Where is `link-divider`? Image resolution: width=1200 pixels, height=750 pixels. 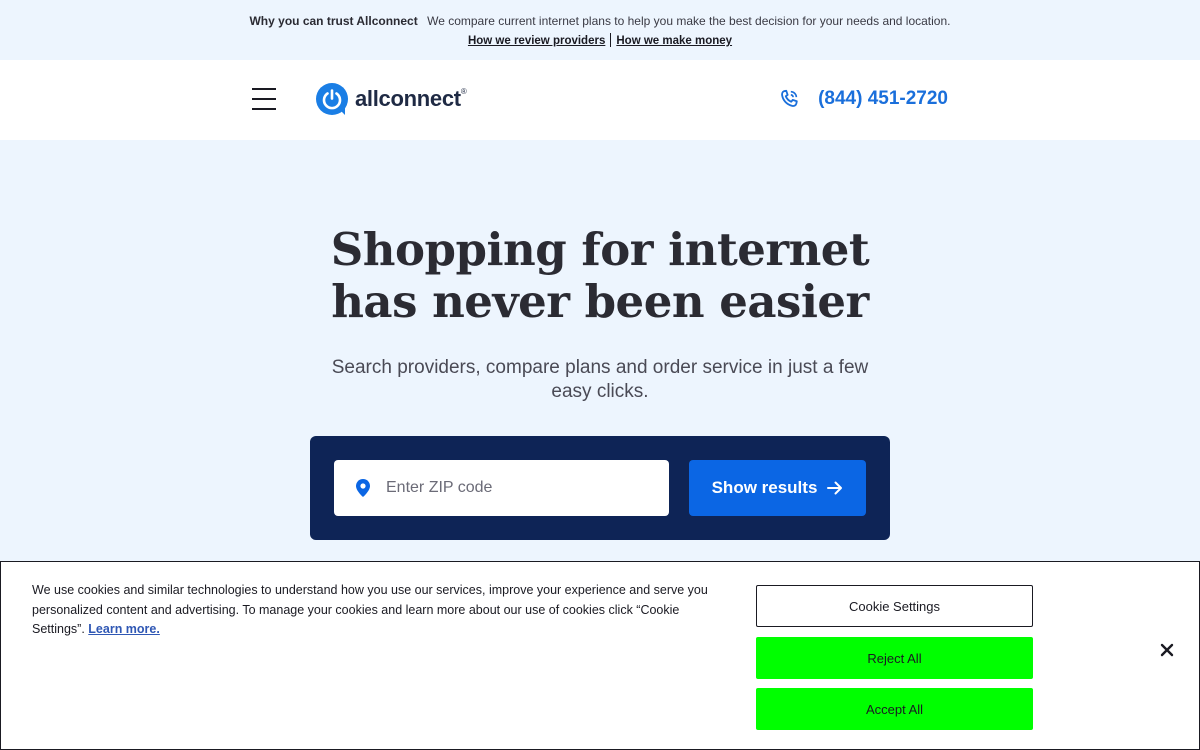 link-divider is located at coordinates (611, 40).